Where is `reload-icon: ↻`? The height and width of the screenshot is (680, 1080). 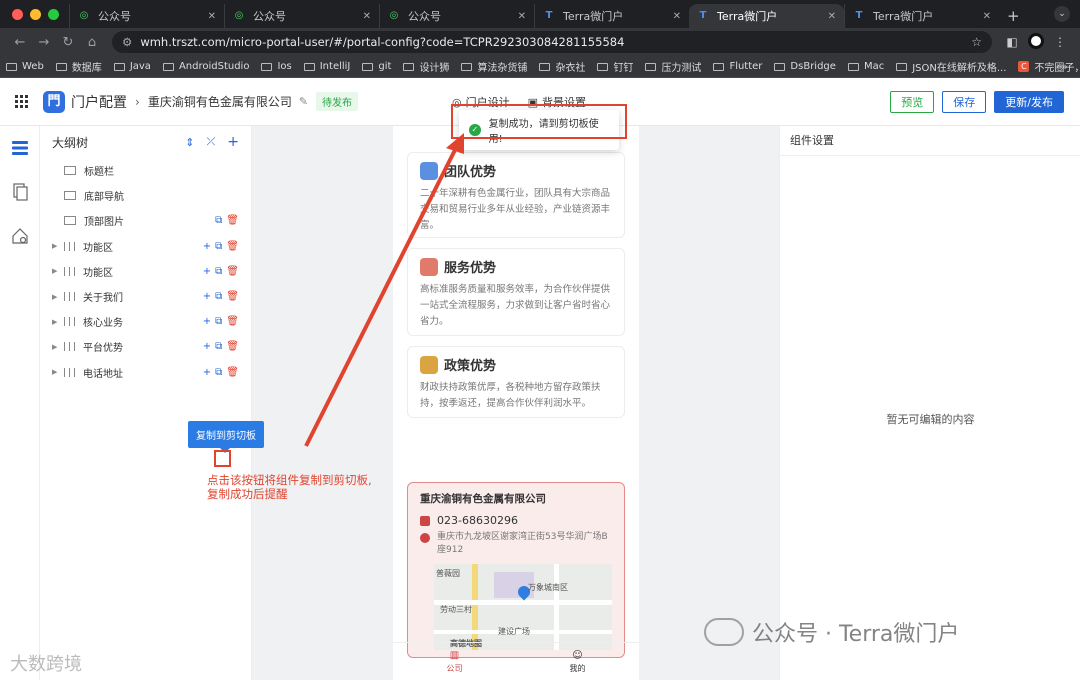 reload-icon: ↻ is located at coordinates (68, 42).